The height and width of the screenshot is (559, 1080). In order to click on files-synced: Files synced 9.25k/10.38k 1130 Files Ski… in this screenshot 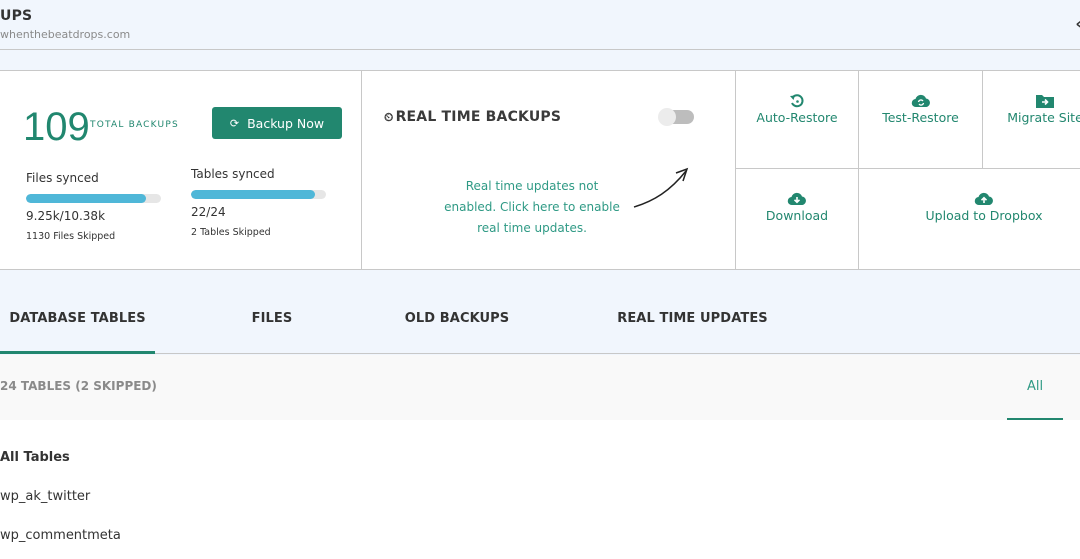, I will do `click(93, 206)`.